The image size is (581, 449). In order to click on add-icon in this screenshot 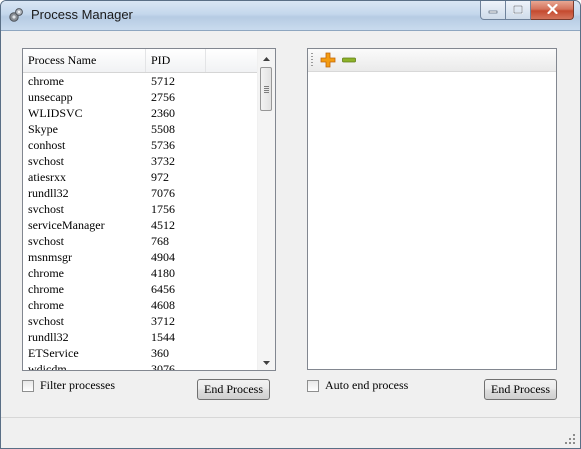, I will do `click(328, 60)`.